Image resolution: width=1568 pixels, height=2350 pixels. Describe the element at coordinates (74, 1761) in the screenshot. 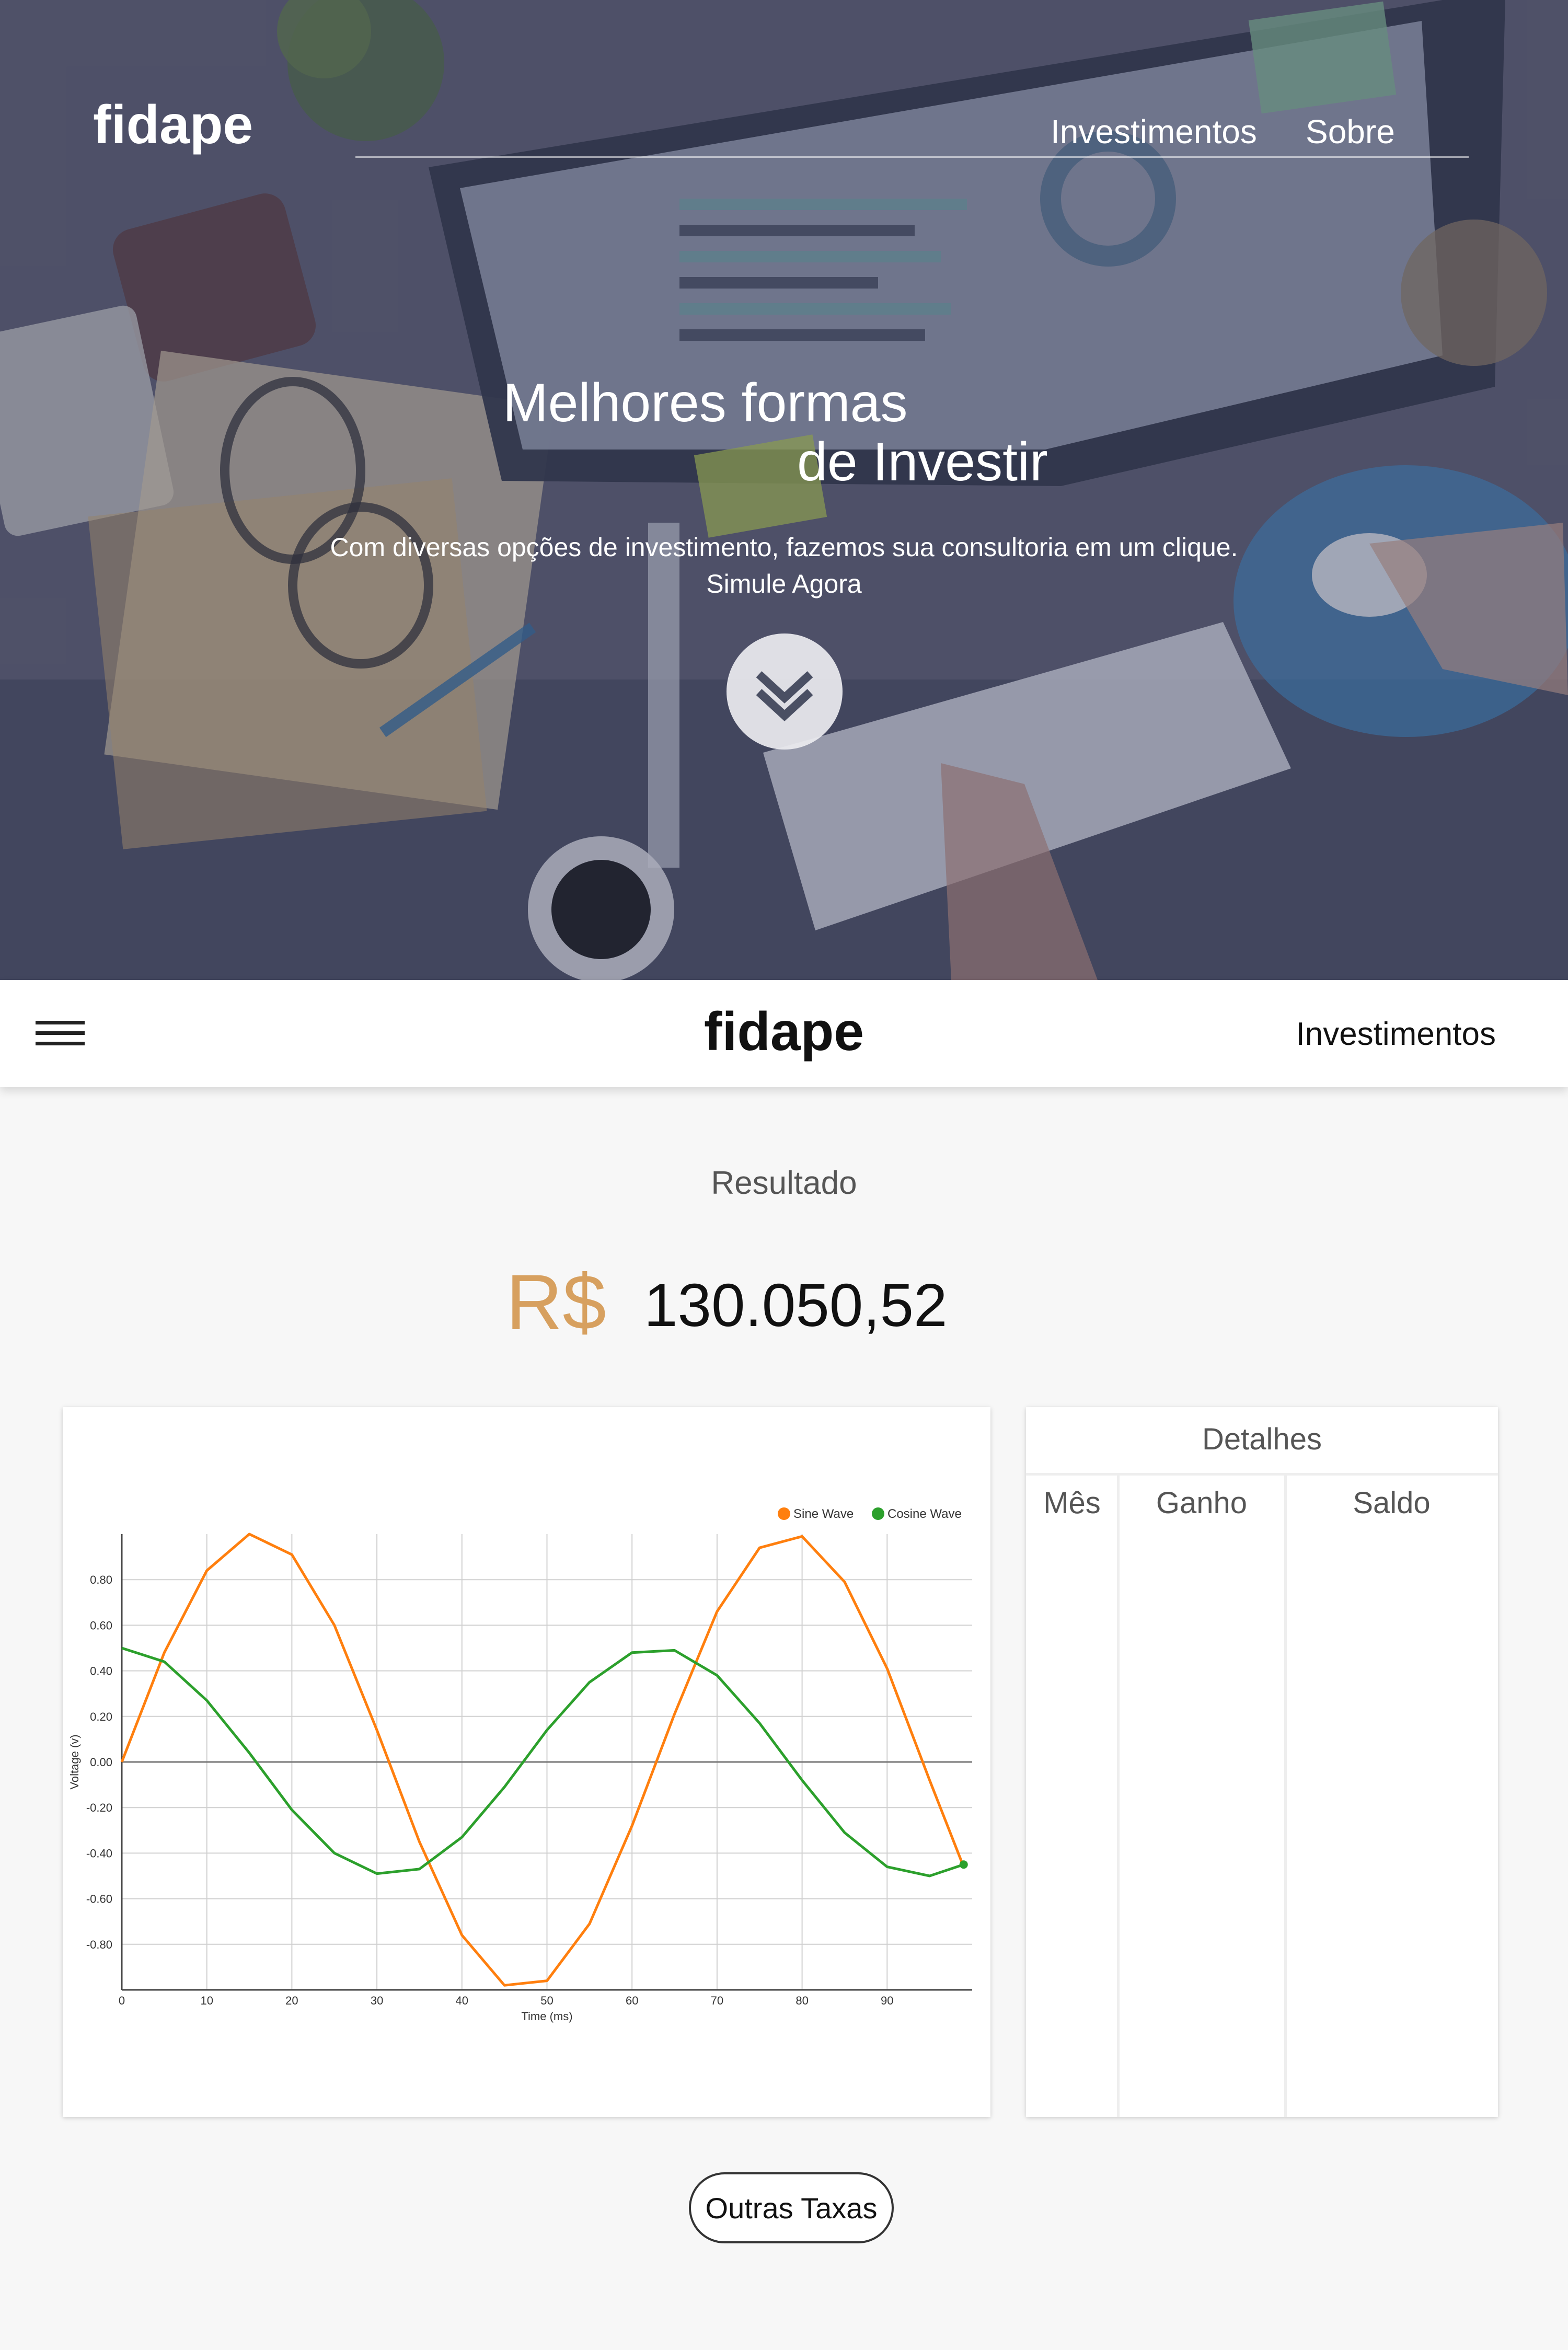

I see `y-axis-label: Voltage (v)` at that location.